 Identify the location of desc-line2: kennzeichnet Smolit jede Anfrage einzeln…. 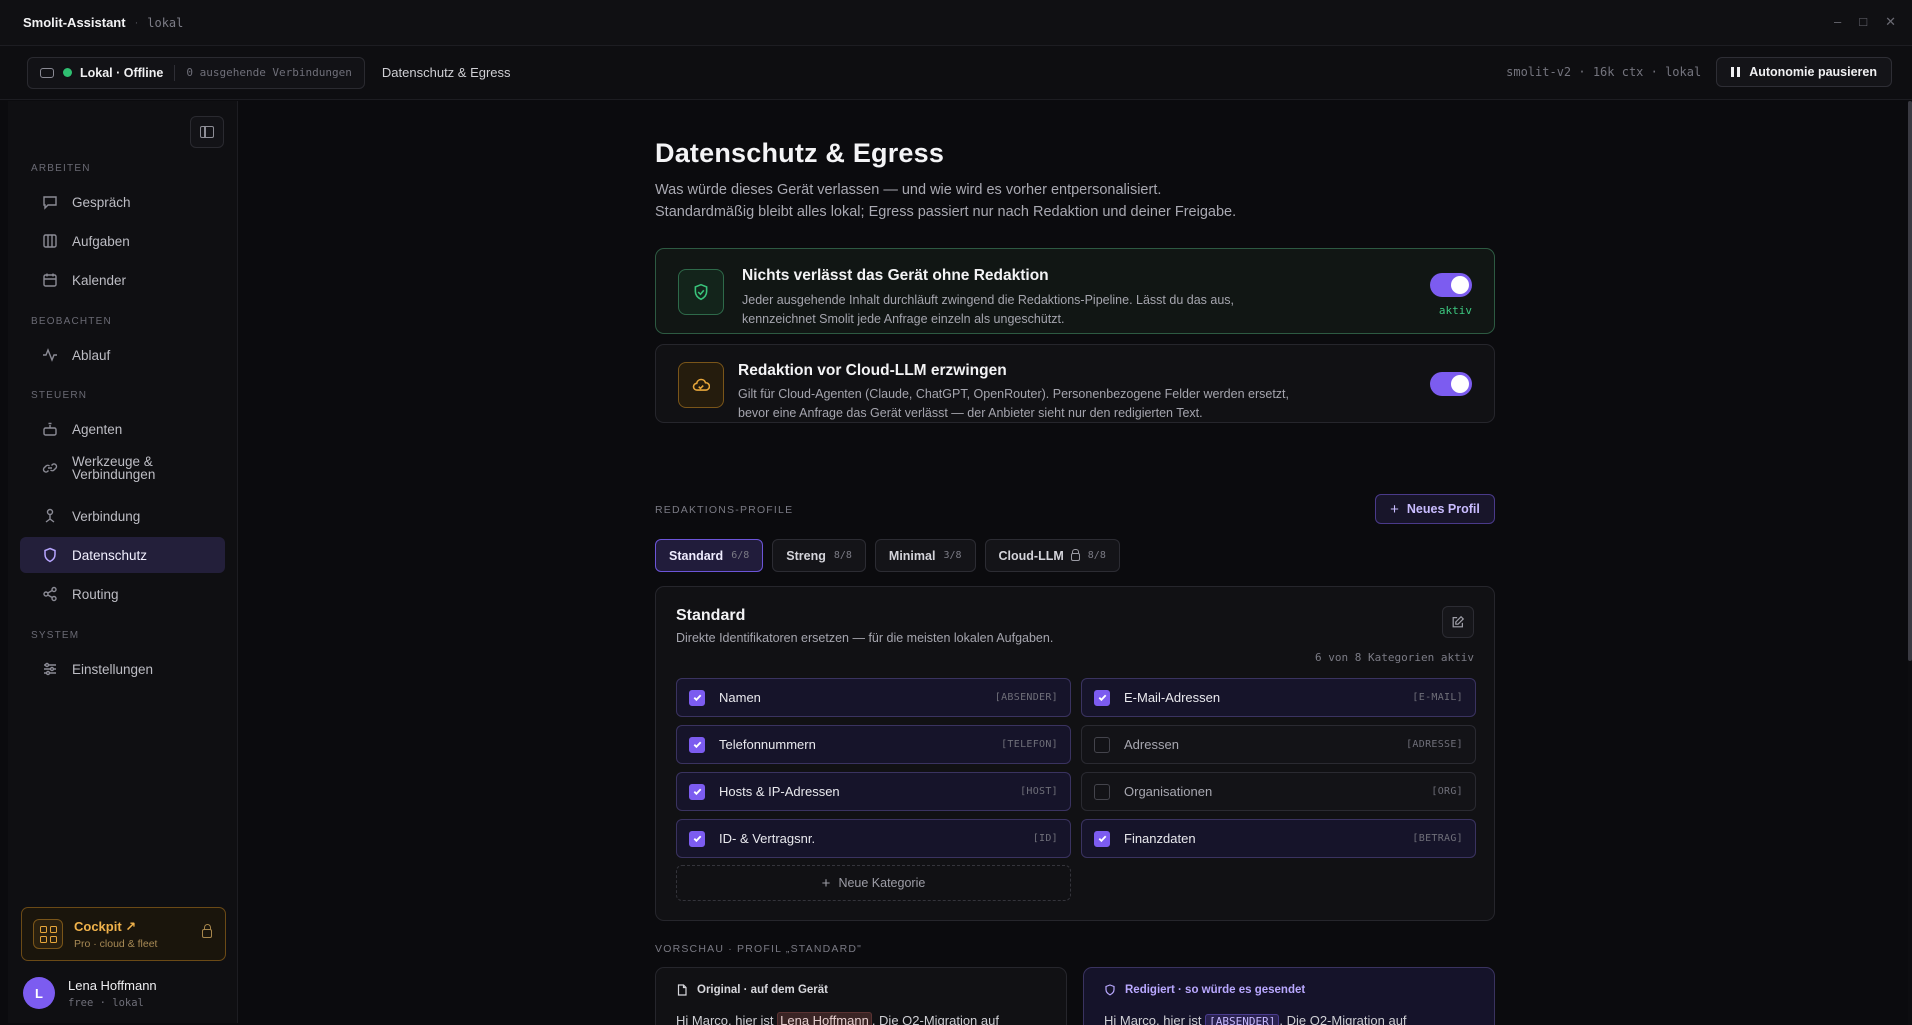
(903, 319).